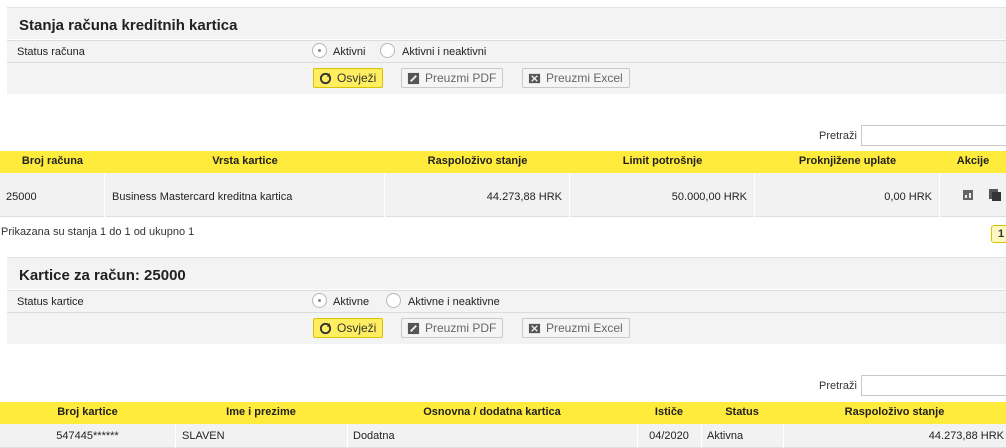 The image size is (1006, 448). What do you see at coordinates (444, 52) in the screenshot?
I see `radio-all-label: Aktivni i neaktivni` at bounding box center [444, 52].